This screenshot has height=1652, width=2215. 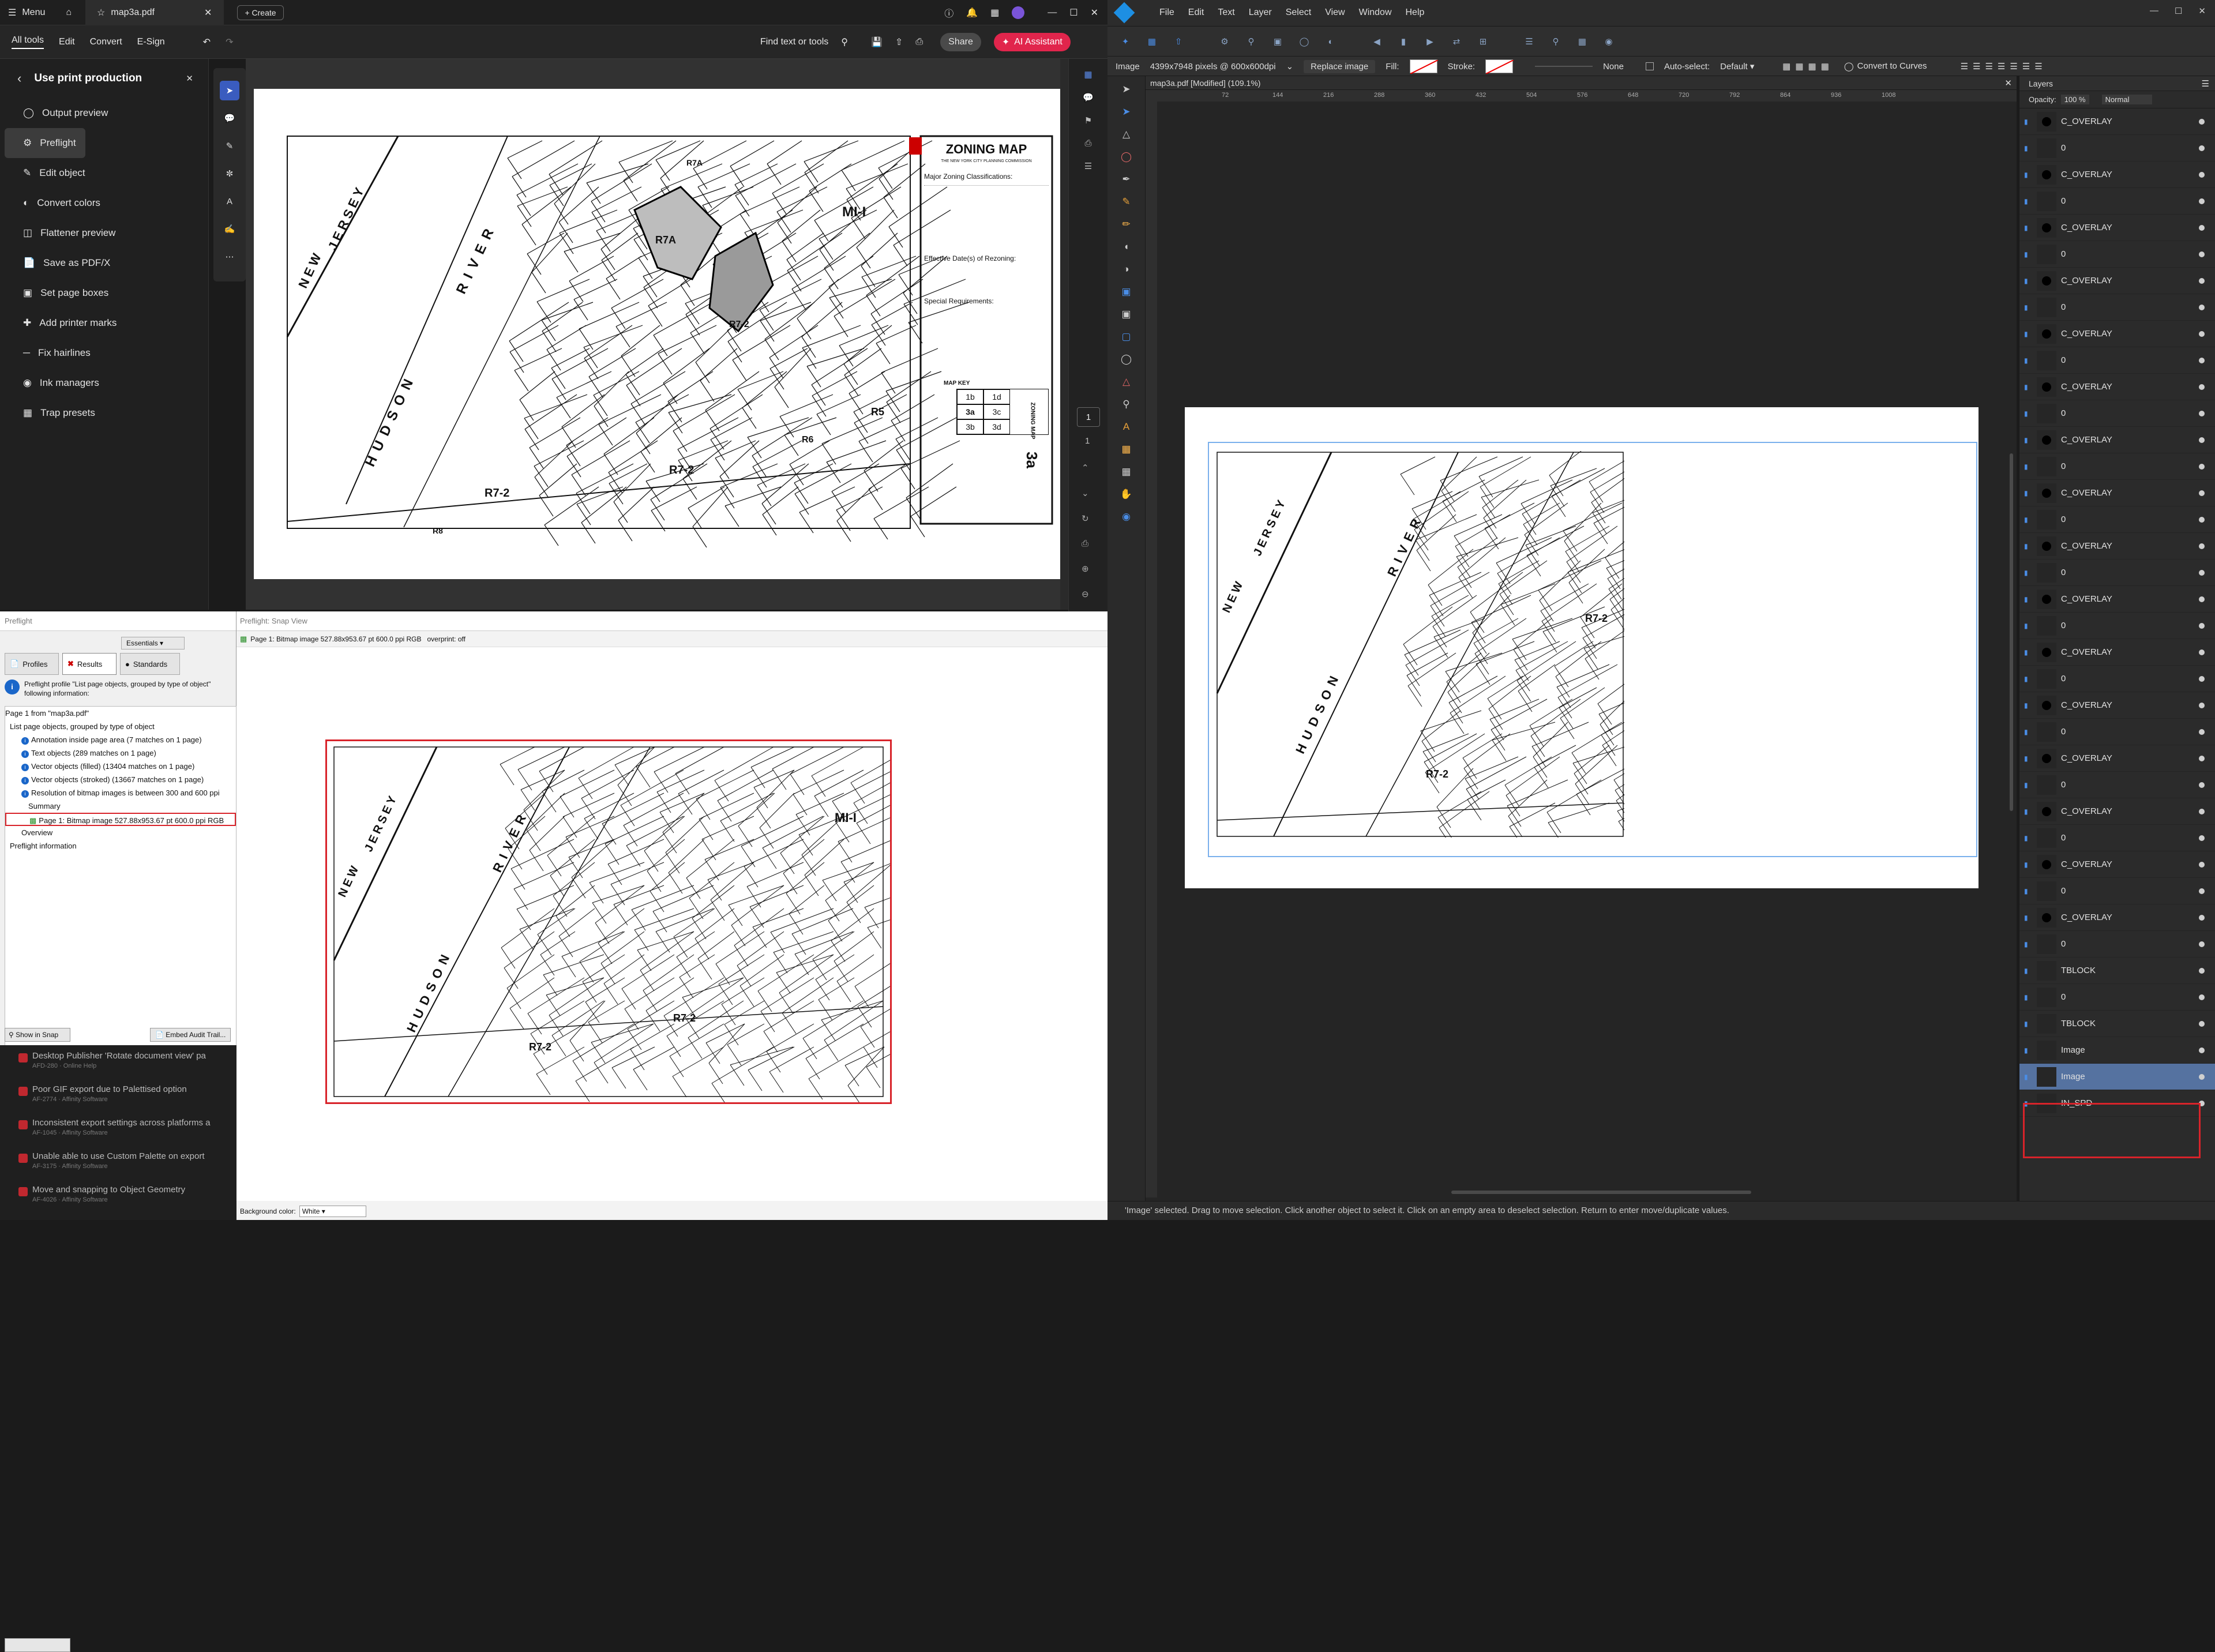 What do you see at coordinates (2117, 1051) in the screenshot?
I see `layer-row: ▮ Image` at bounding box center [2117, 1051].